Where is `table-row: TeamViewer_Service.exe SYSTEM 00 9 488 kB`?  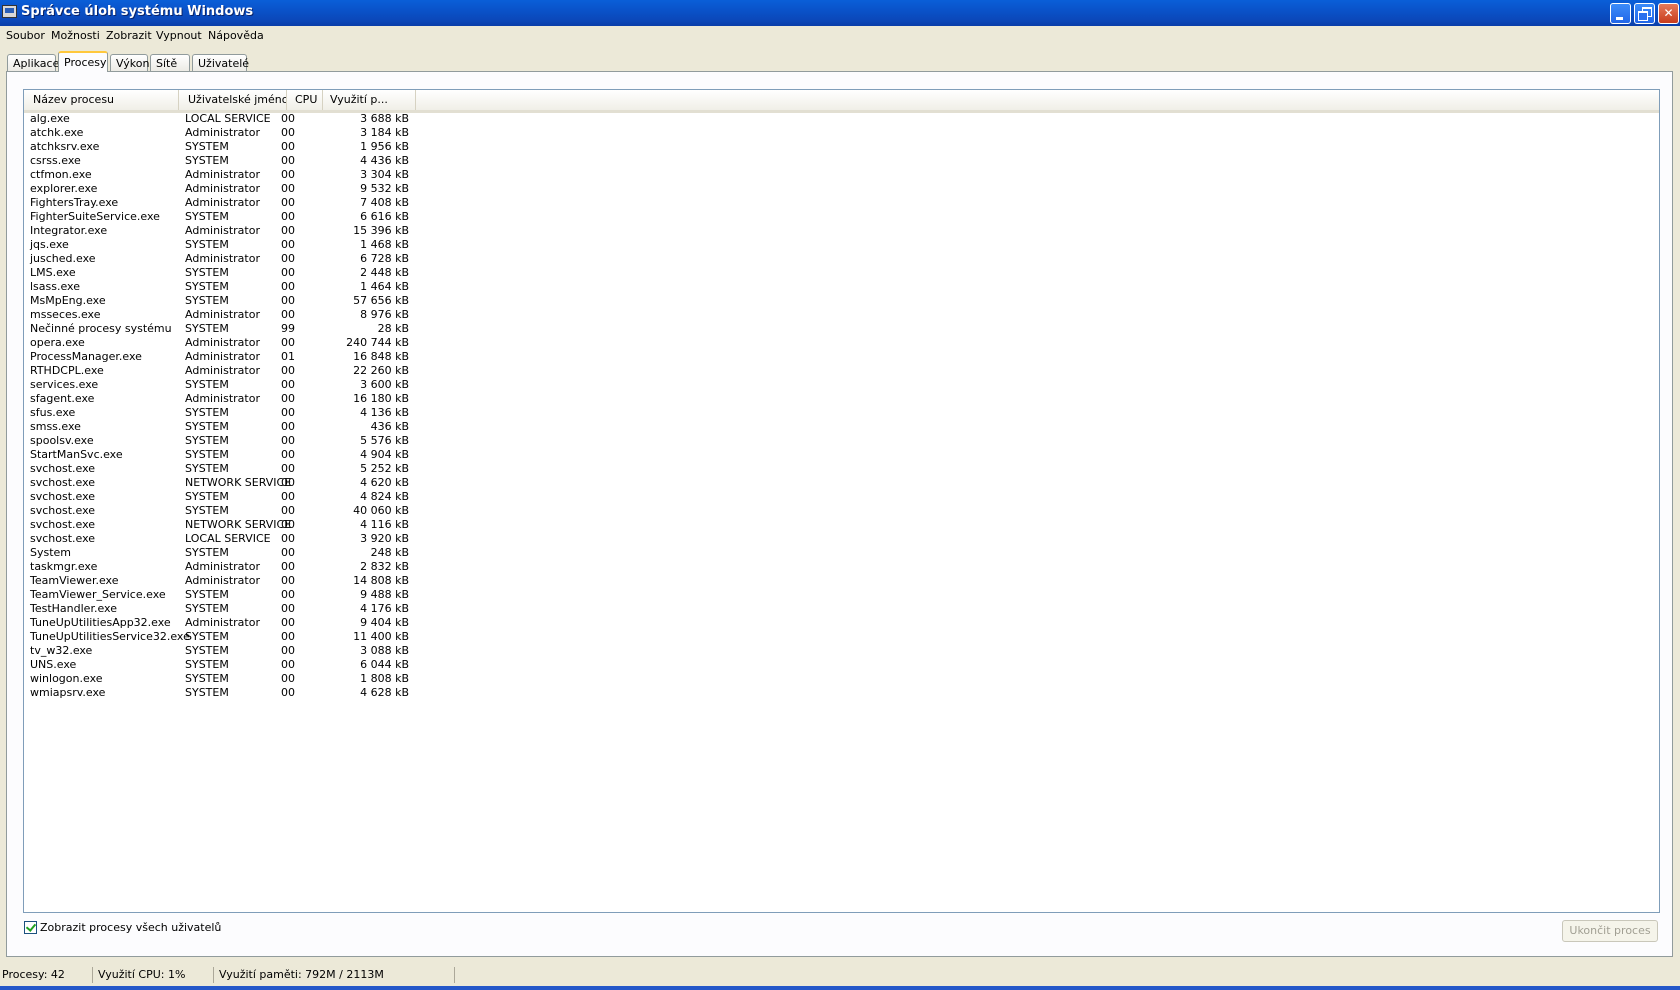 table-row: TeamViewer_Service.exe SYSTEM 00 9 488 kB is located at coordinates (224, 595).